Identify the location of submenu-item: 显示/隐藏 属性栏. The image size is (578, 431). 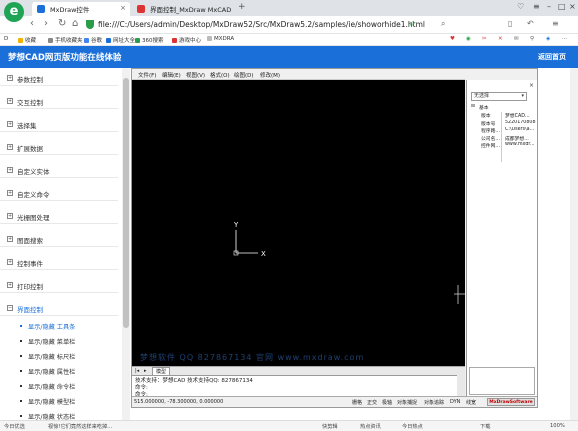
(47, 371).